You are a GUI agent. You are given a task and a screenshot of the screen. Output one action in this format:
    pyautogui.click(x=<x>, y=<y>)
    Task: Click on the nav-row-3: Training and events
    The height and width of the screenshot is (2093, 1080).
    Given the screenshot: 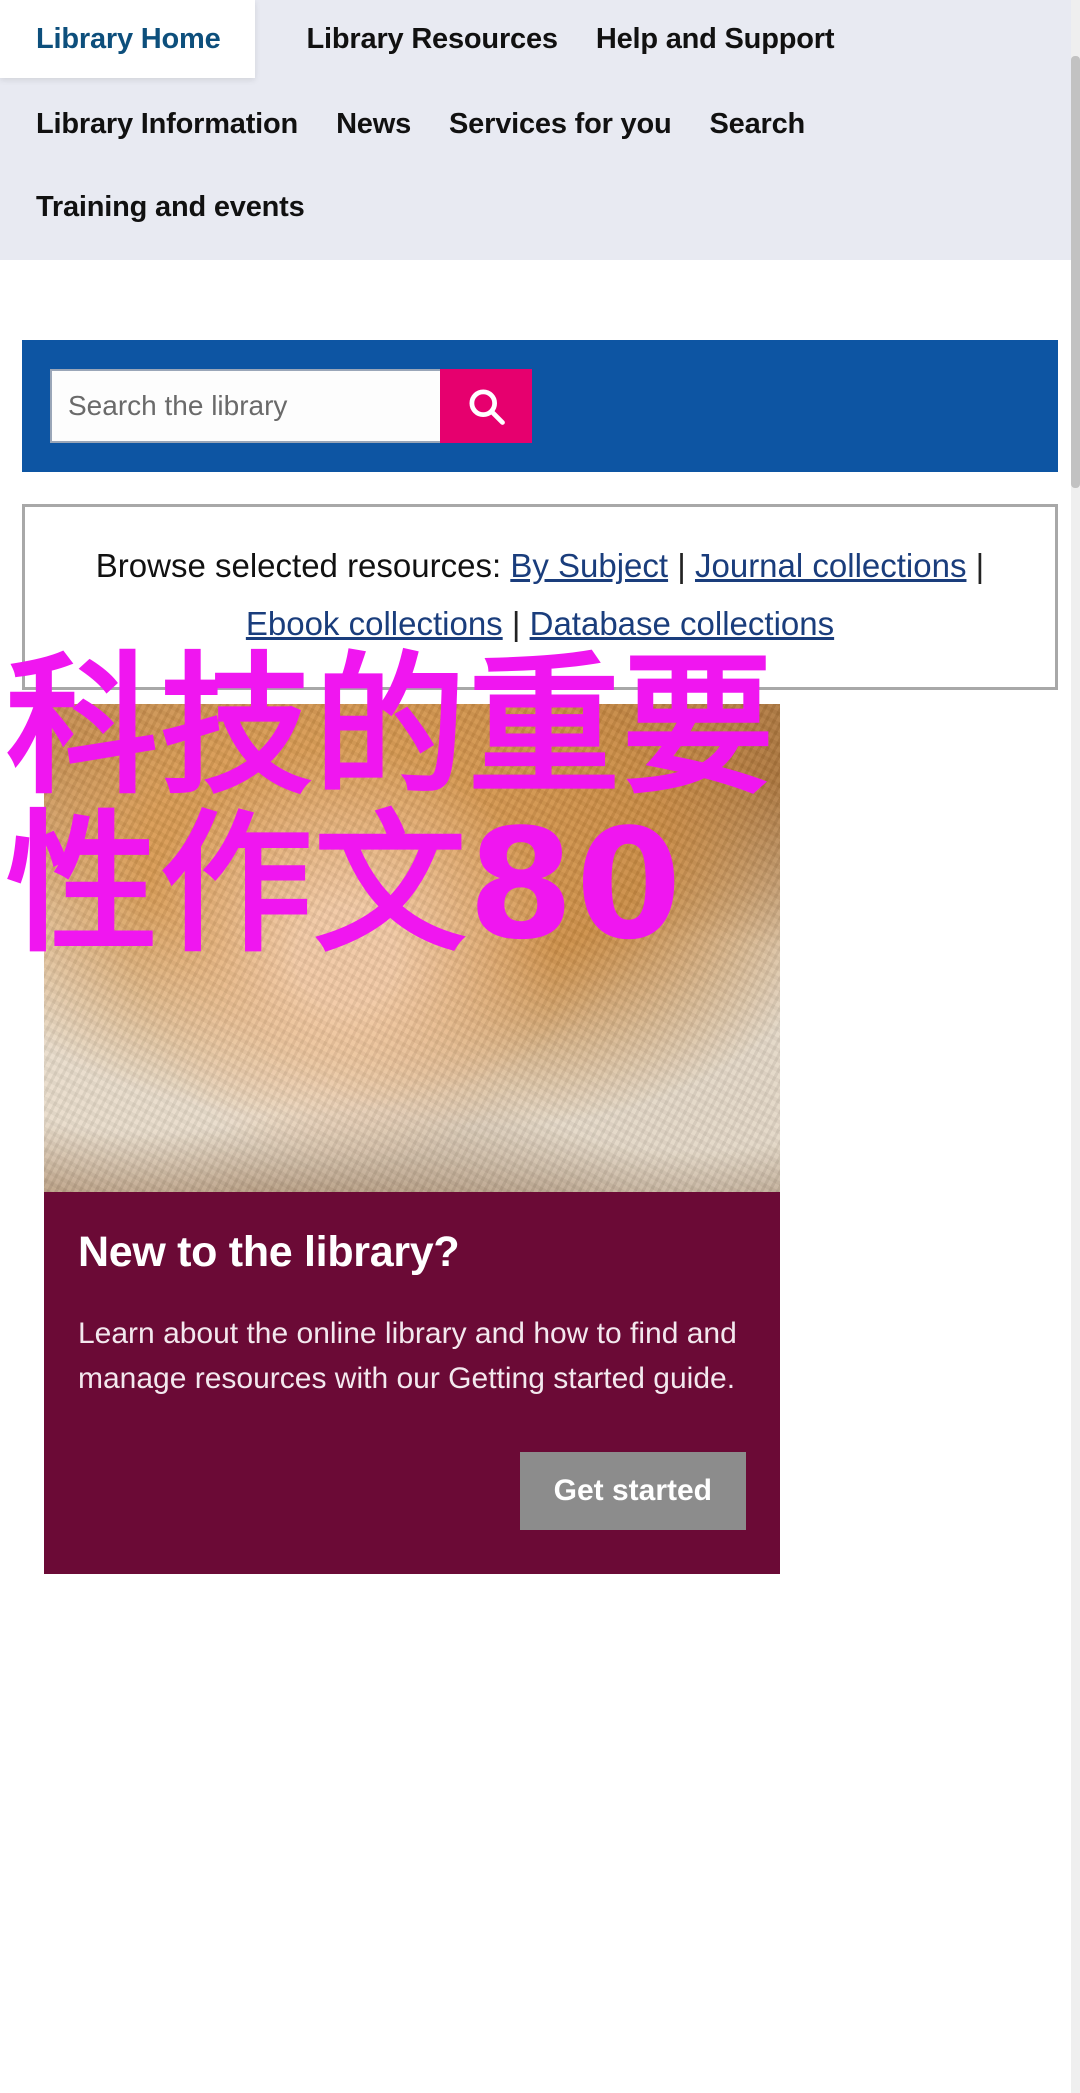 What is the action you would take?
    pyautogui.click(x=540, y=205)
    